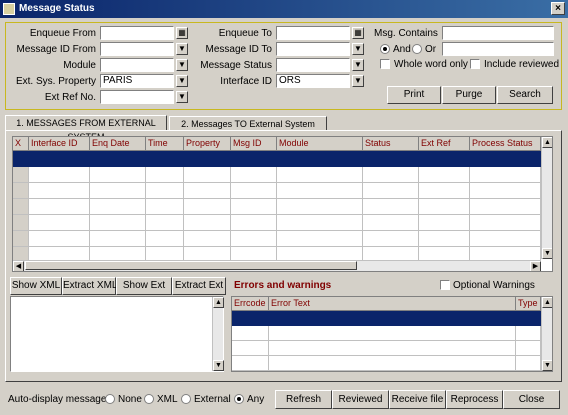 The height and width of the screenshot is (415, 568). I want to click on tab-messages-from-external: 1. MESSAGES FROM EXTERNAL SYSTEM, so click(86, 128).